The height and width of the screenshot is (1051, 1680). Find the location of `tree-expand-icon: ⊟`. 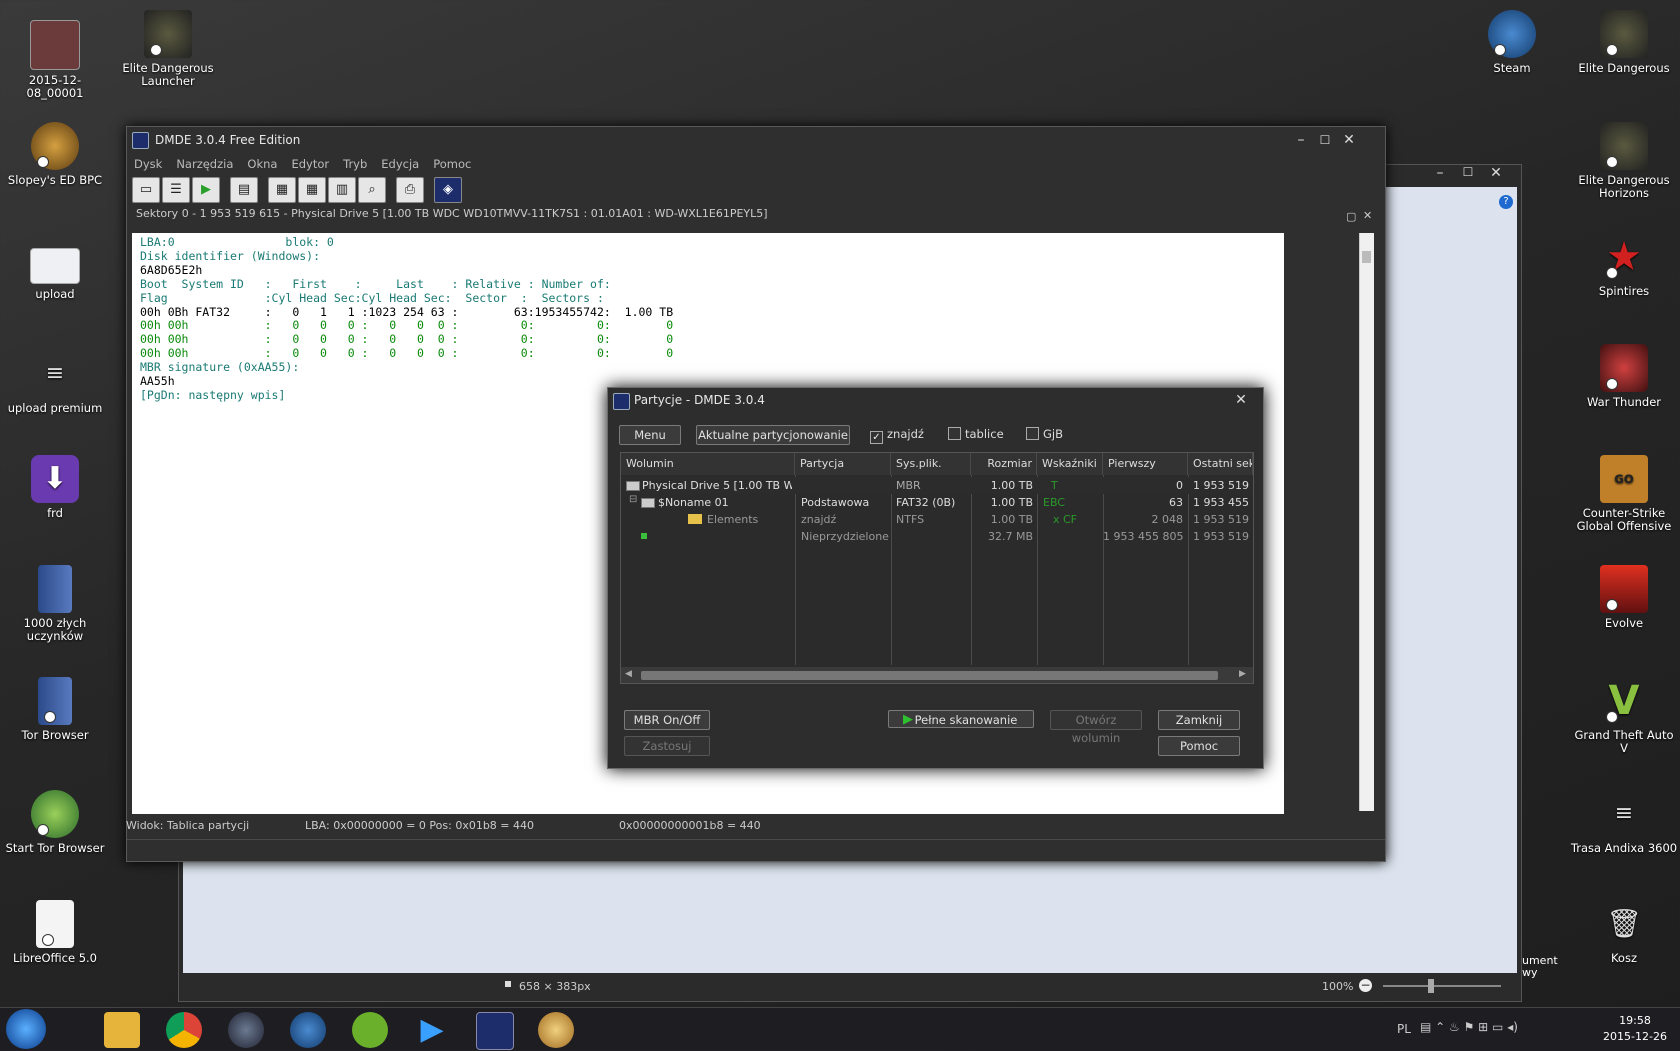

tree-expand-icon: ⊟ is located at coordinates (633, 499).